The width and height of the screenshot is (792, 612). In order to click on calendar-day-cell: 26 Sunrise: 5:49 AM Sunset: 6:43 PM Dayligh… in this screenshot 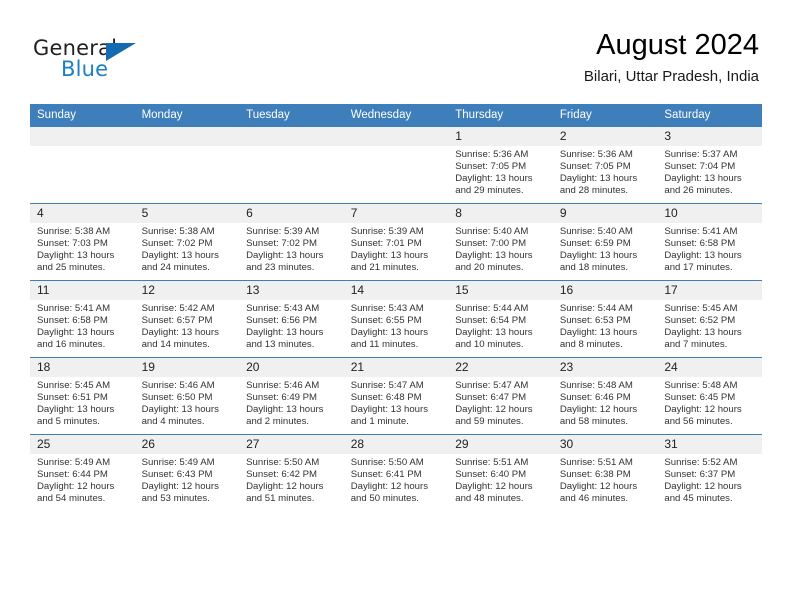, I will do `click(187, 472)`.